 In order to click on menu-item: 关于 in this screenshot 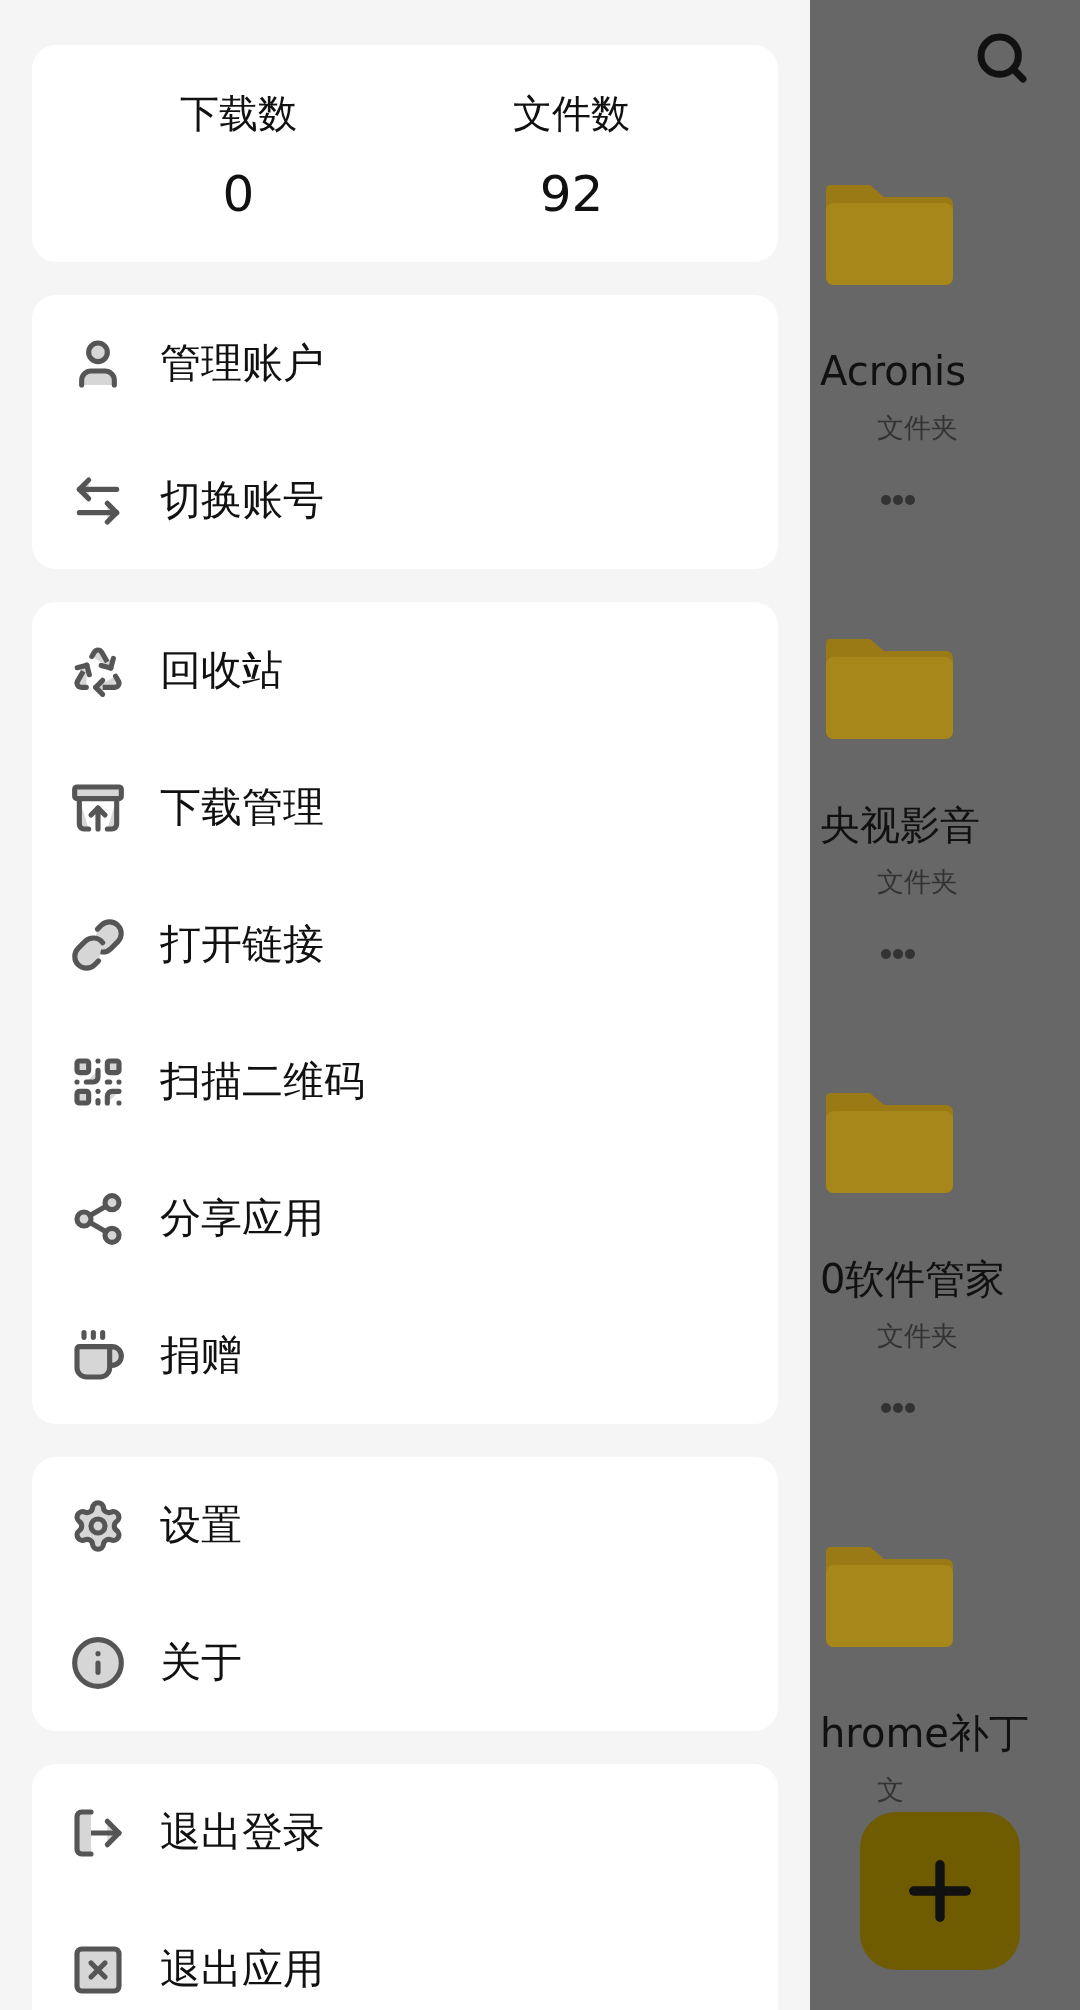, I will do `click(405, 1662)`.